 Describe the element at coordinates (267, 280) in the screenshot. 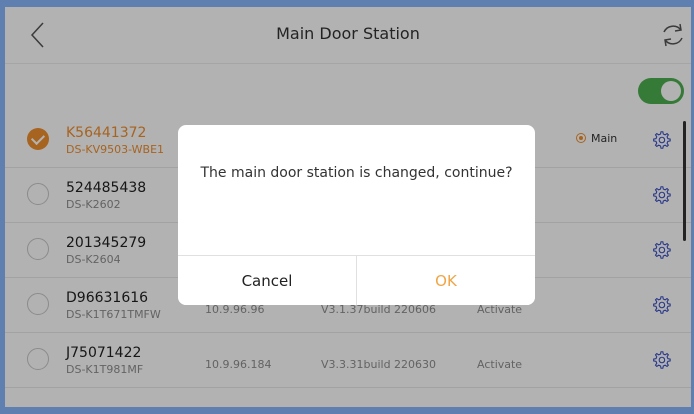

I see `cancel-button: Cancel` at that location.